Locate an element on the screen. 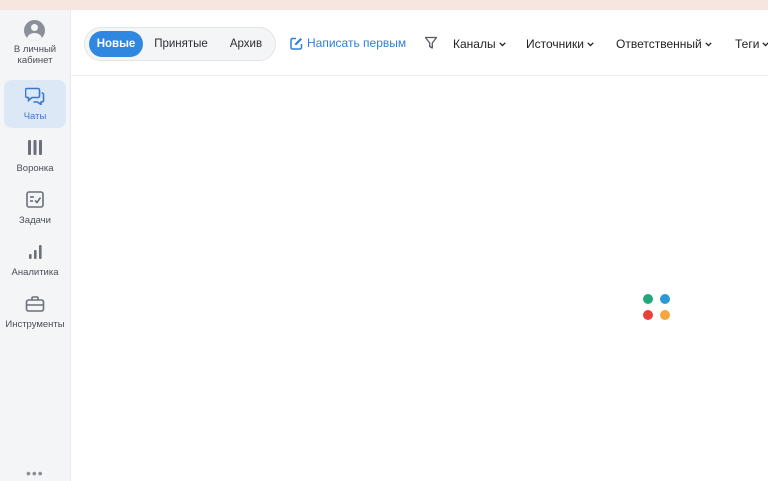 The height and width of the screenshot is (481, 768). sidebar-item-label: Чаты is located at coordinates (35, 116).